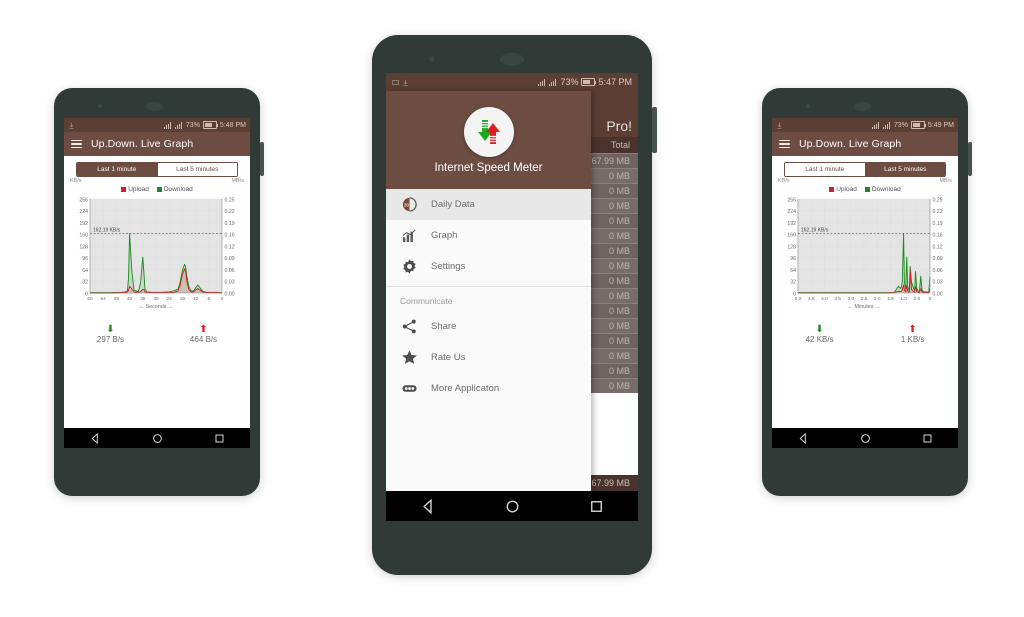  Describe the element at coordinates (930, 299) in the screenshot. I see `svg-text: 0` at that location.